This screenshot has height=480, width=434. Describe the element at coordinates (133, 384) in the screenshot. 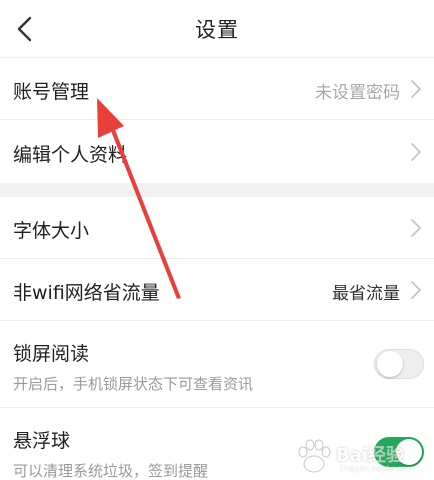

I see `lockscreen-reading-description: 开启后，手机锁屏状态下可查看资讯` at that location.